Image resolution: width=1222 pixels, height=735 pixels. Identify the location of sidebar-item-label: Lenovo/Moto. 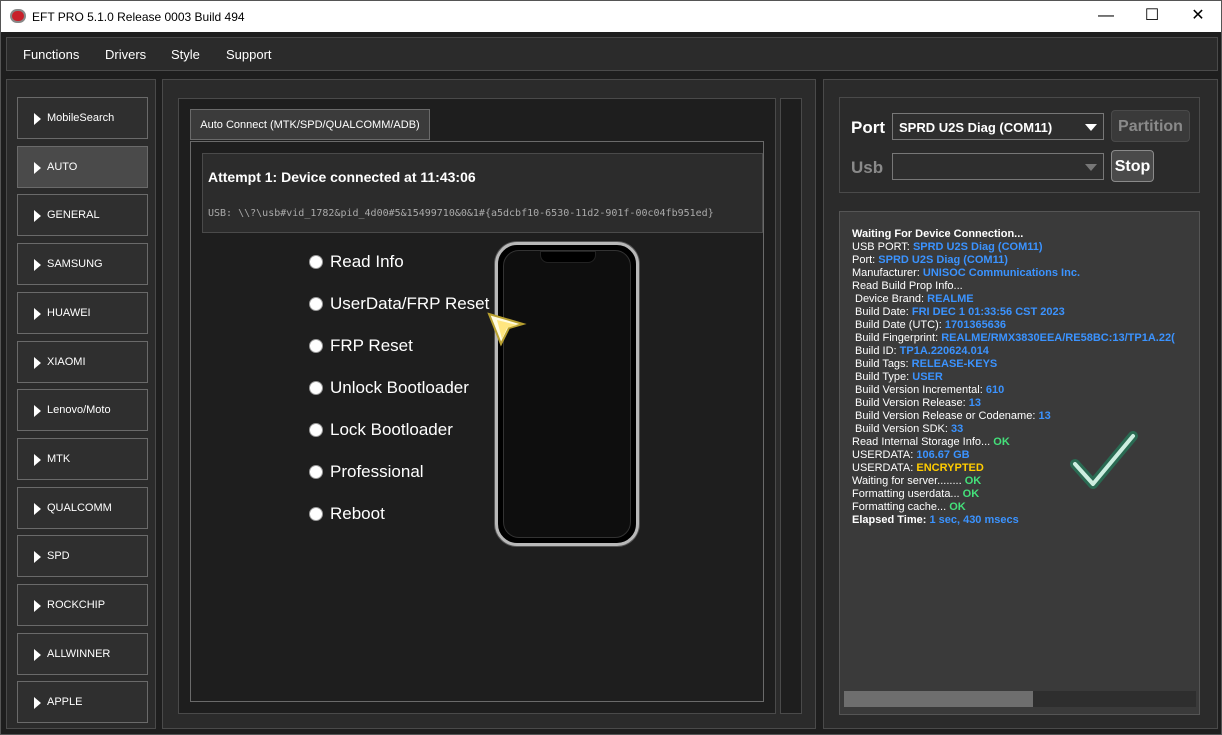
(79, 410).